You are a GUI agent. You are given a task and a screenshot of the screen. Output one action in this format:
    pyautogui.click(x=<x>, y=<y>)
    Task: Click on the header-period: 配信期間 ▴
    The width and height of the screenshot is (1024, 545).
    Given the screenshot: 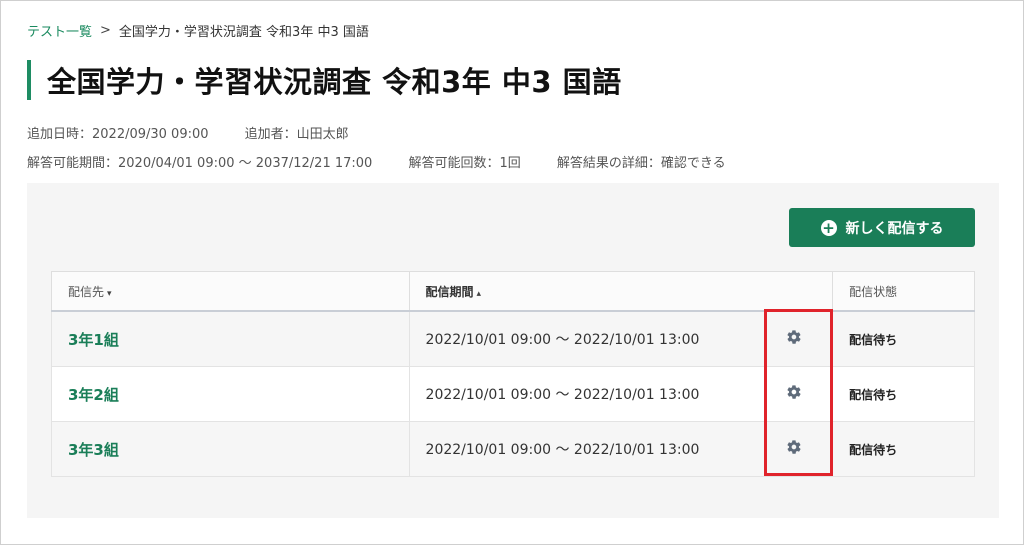 What is the action you would take?
    pyautogui.click(x=621, y=291)
    